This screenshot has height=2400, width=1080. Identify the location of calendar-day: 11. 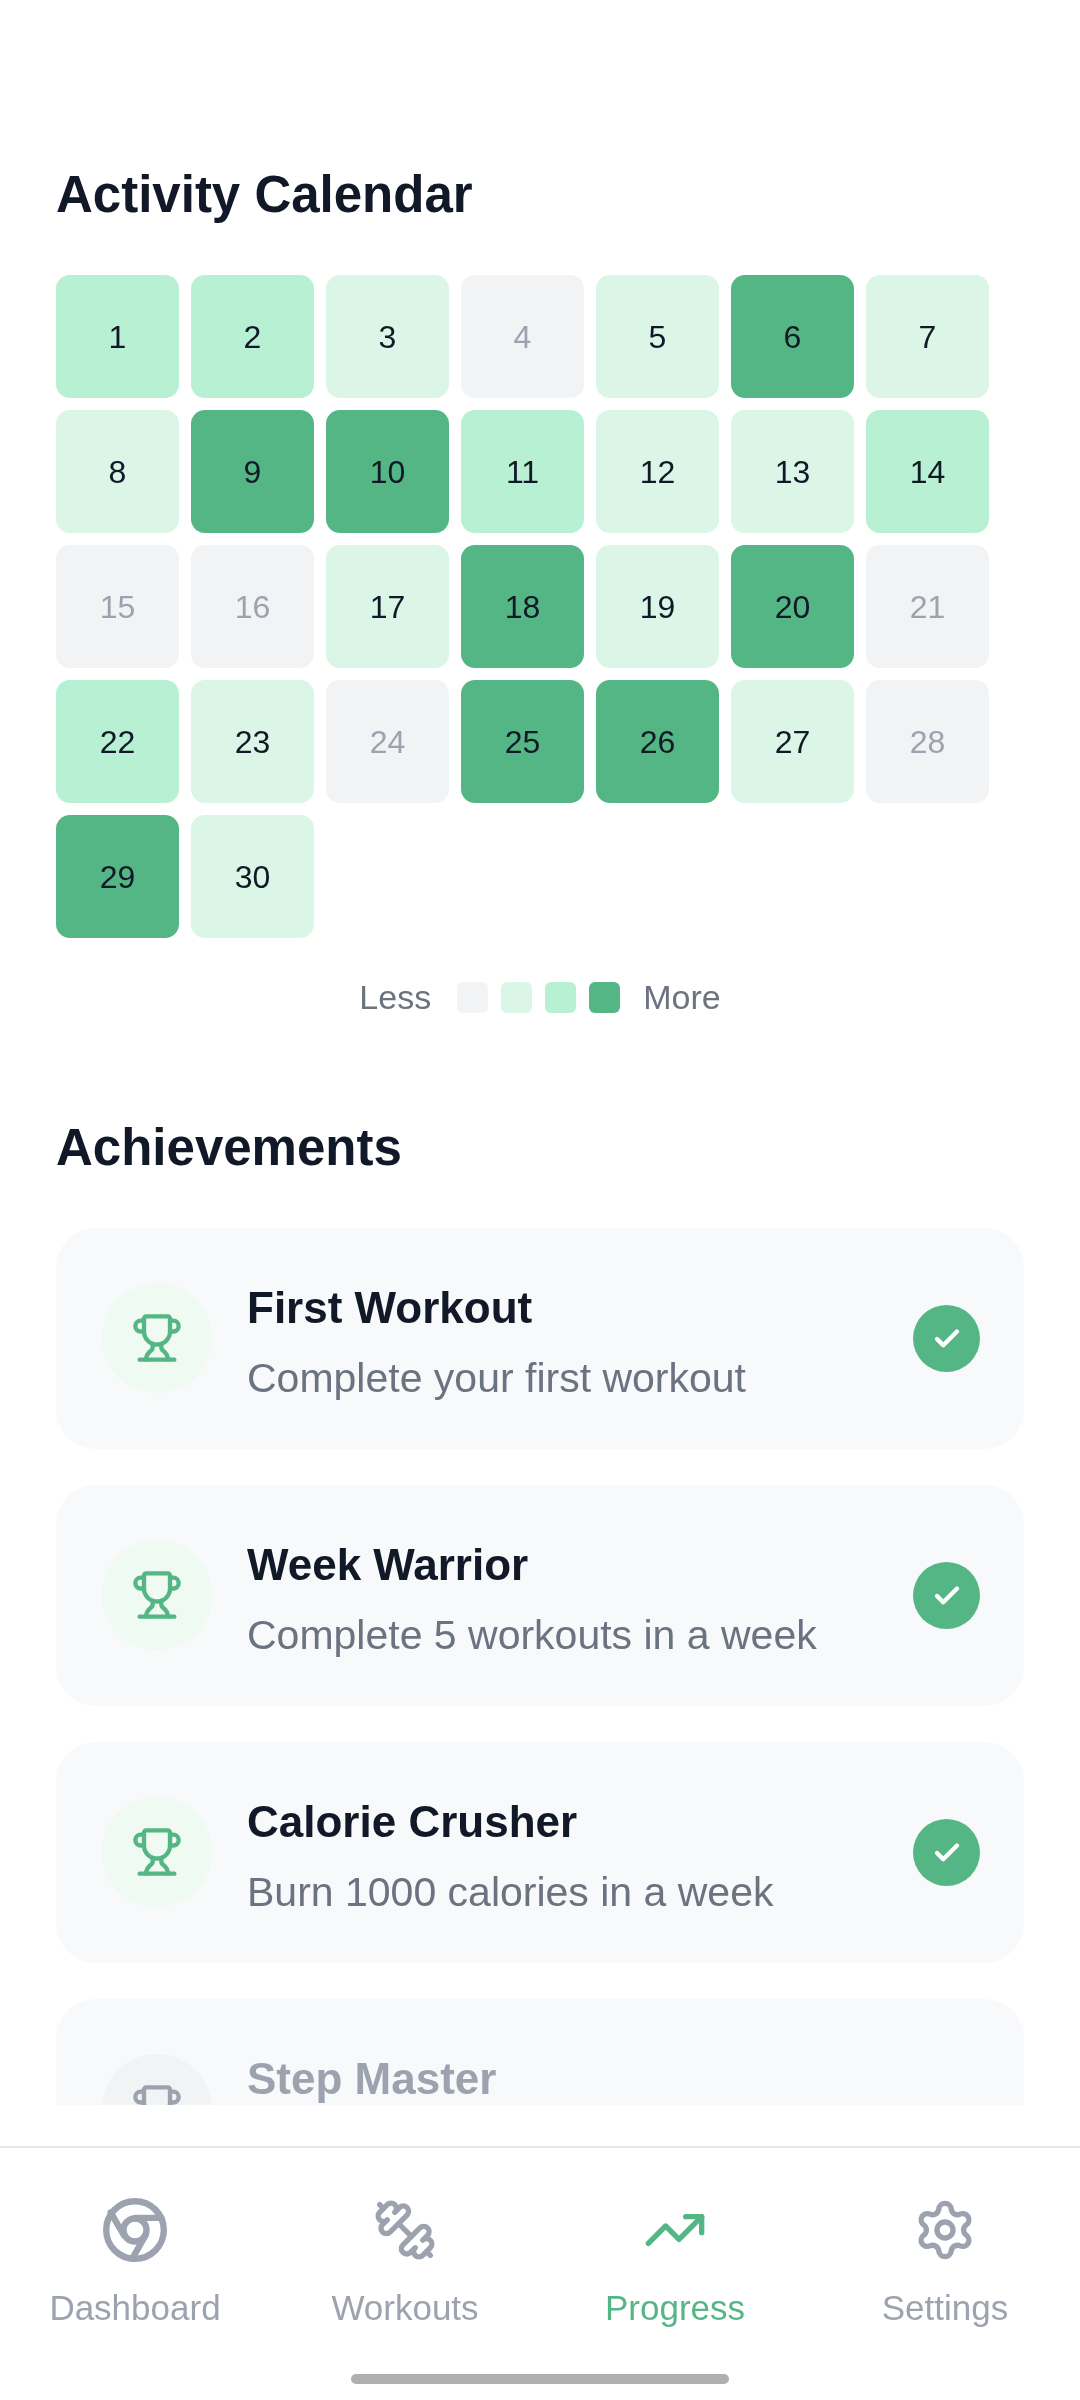
(522, 471).